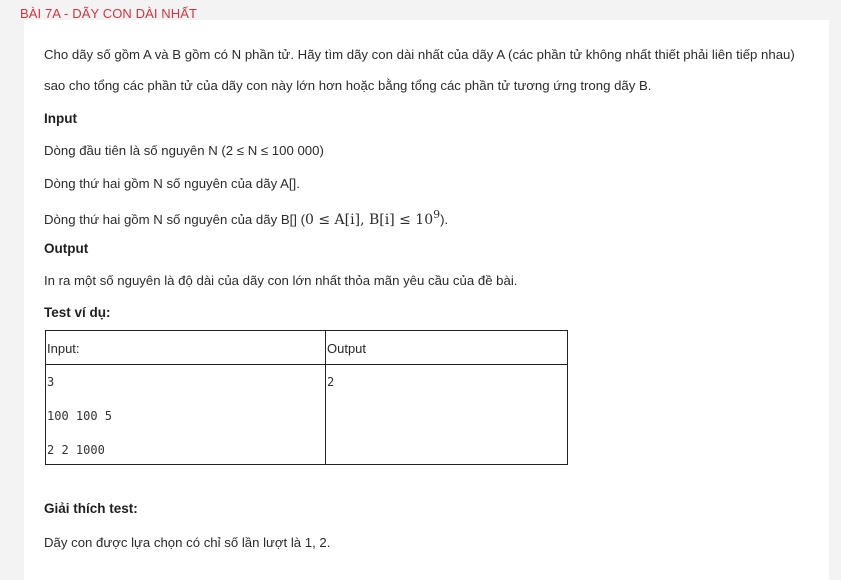 The height and width of the screenshot is (580, 841). I want to click on page-title: BÀI 7A - DÃY CON DÀI NHẤT, so click(109, 13).